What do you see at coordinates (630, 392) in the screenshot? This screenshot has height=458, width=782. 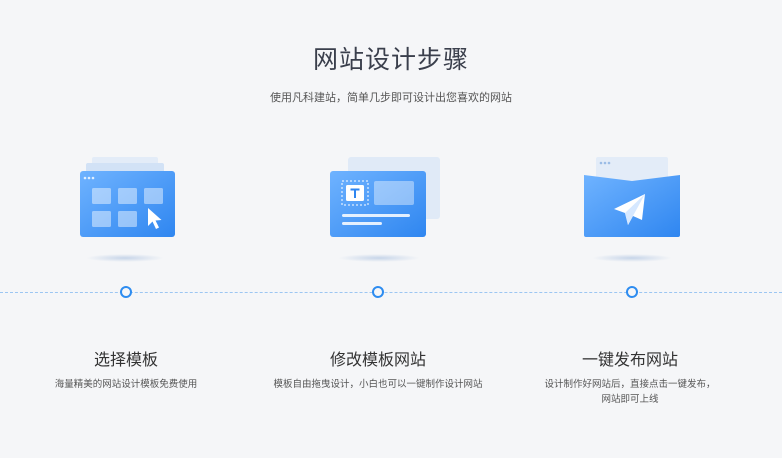 I see `step-3-desc: 设计制作好网站后，直接点击一键发布， 网站即可上线` at bounding box center [630, 392].